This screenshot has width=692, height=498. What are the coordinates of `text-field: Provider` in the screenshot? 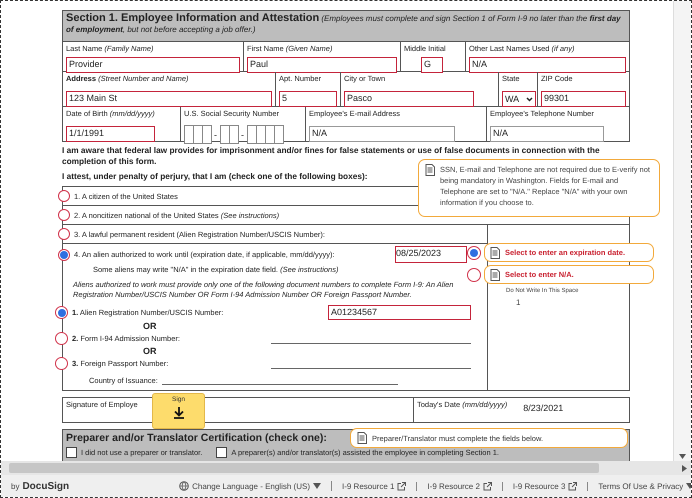 It's located at (153, 65).